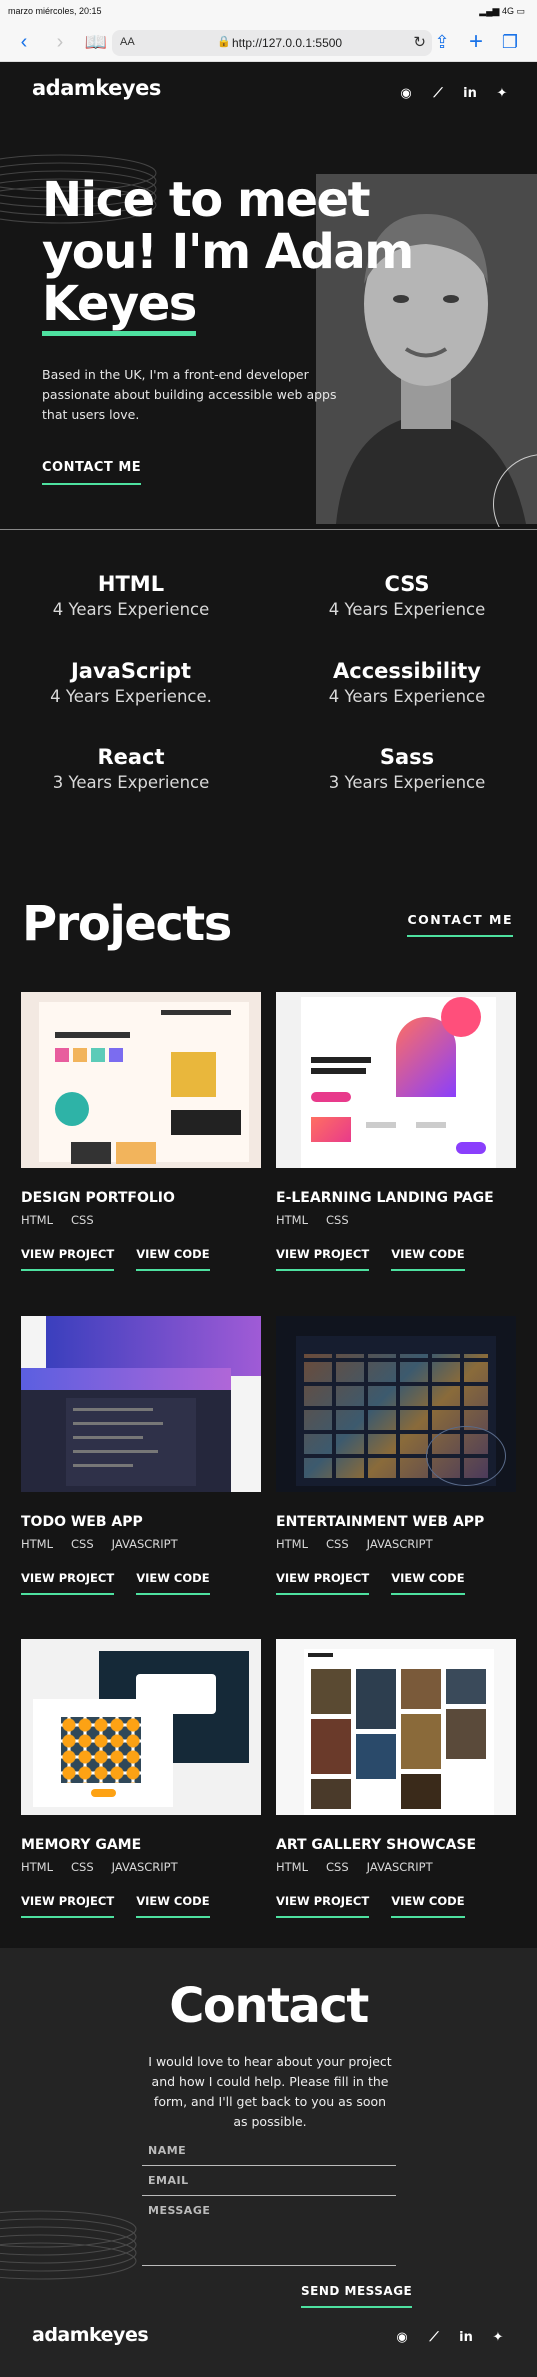  I want to click on bookmarks-icon: 📖, so click(96, 42).